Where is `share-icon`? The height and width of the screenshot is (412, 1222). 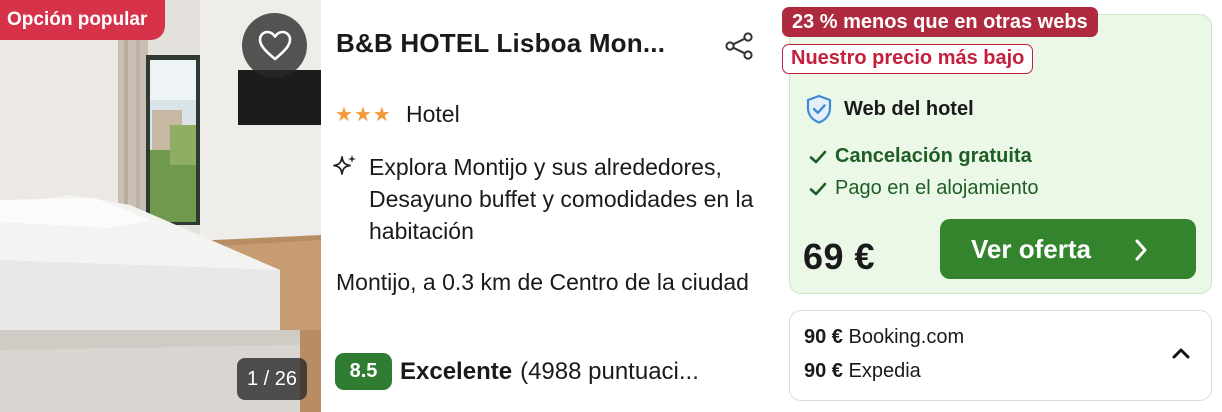
share-icon is located at coordinates (739, 46).